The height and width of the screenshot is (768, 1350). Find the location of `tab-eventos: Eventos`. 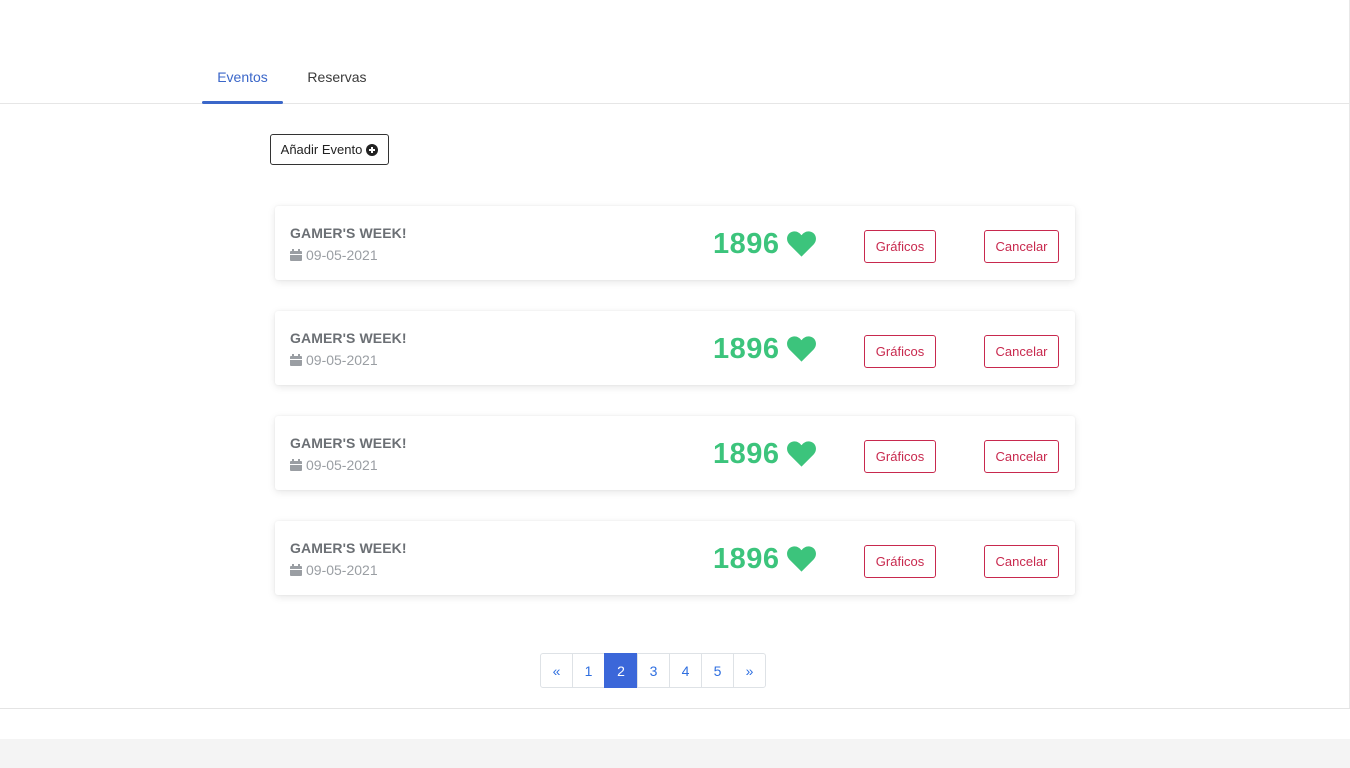

tab-eventos: Eventos is located at coordinates (242, 79).